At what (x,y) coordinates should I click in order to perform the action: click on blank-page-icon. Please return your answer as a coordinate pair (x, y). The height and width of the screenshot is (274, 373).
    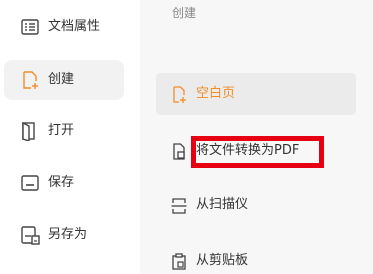
    Looking at the image, I should click on (179, 94).